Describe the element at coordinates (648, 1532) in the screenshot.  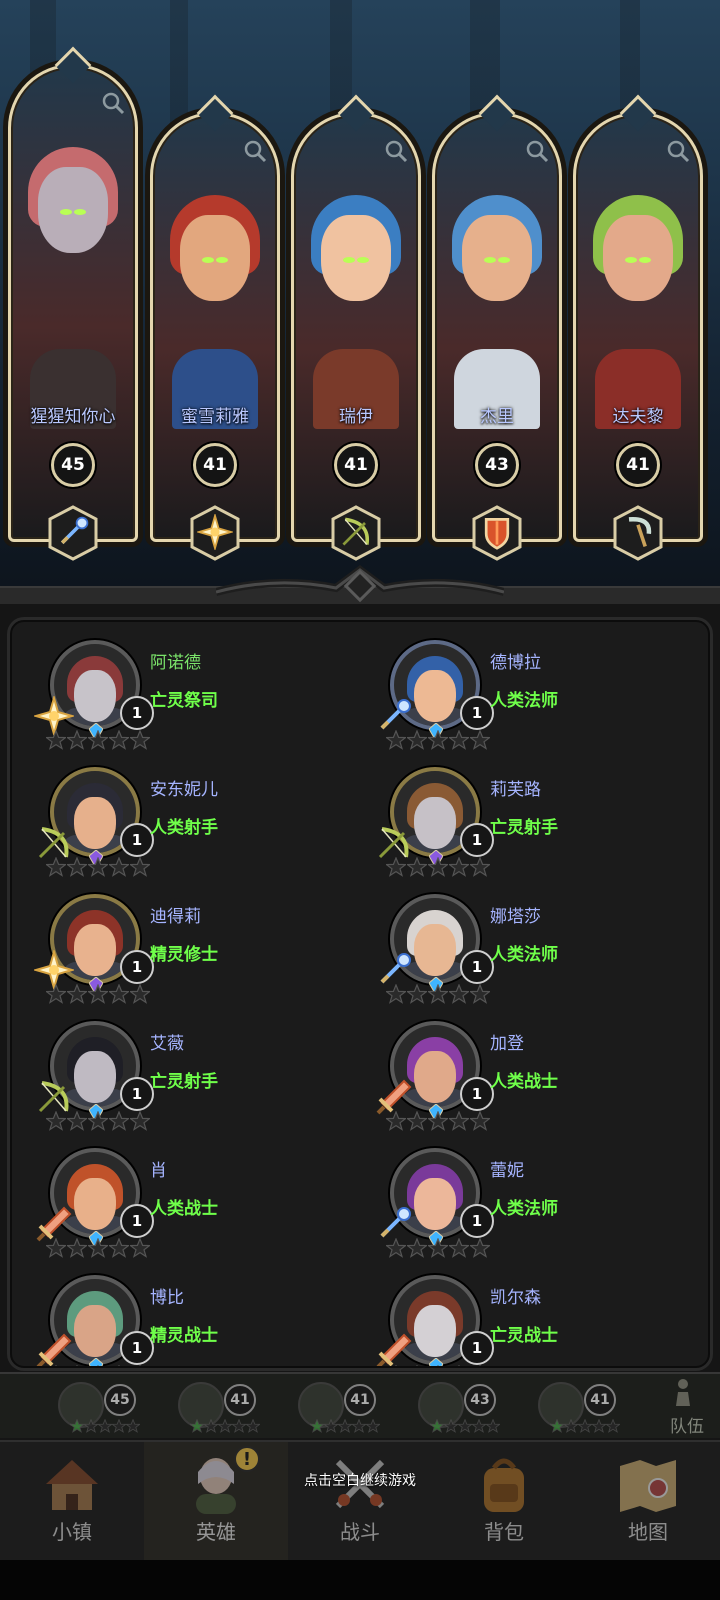
I see `nav-label: 地图` at that location.